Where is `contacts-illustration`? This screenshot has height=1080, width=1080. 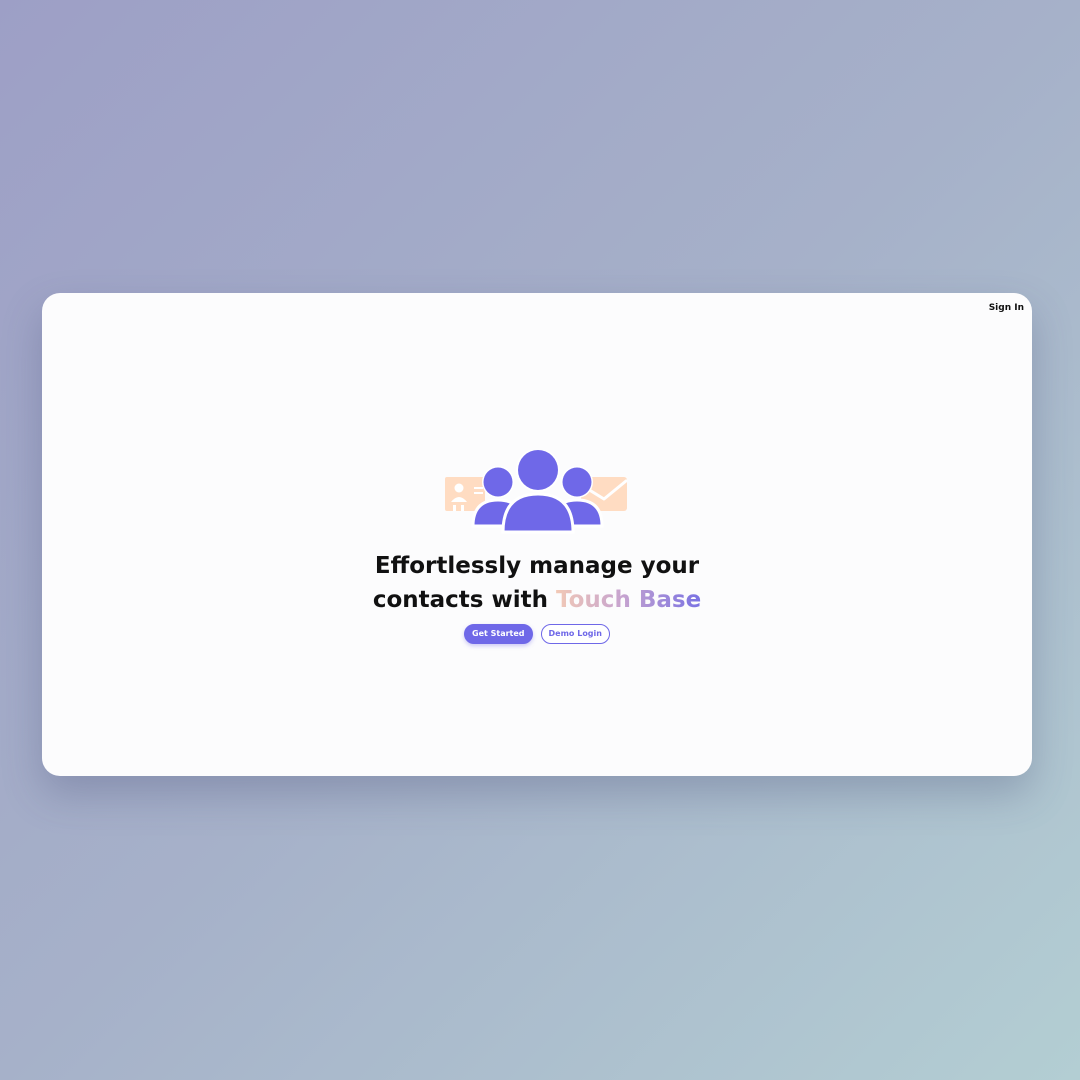
contacts-illustration is located at coordinates (536, 492).